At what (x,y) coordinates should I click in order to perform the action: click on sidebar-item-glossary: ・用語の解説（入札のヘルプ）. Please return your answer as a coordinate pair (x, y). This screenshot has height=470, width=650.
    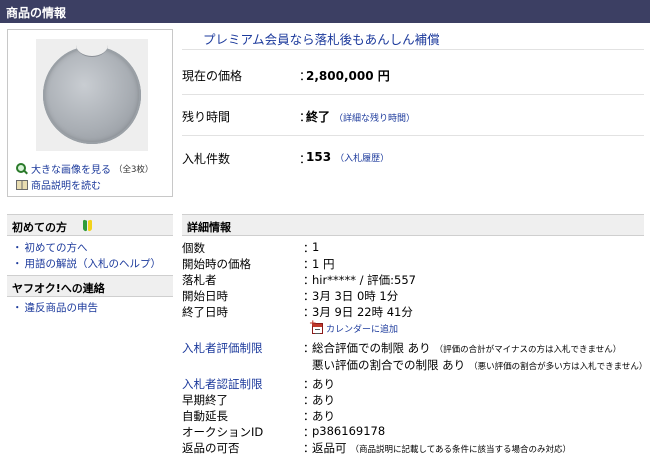
    Looking at the image, I should click on (87, 264).